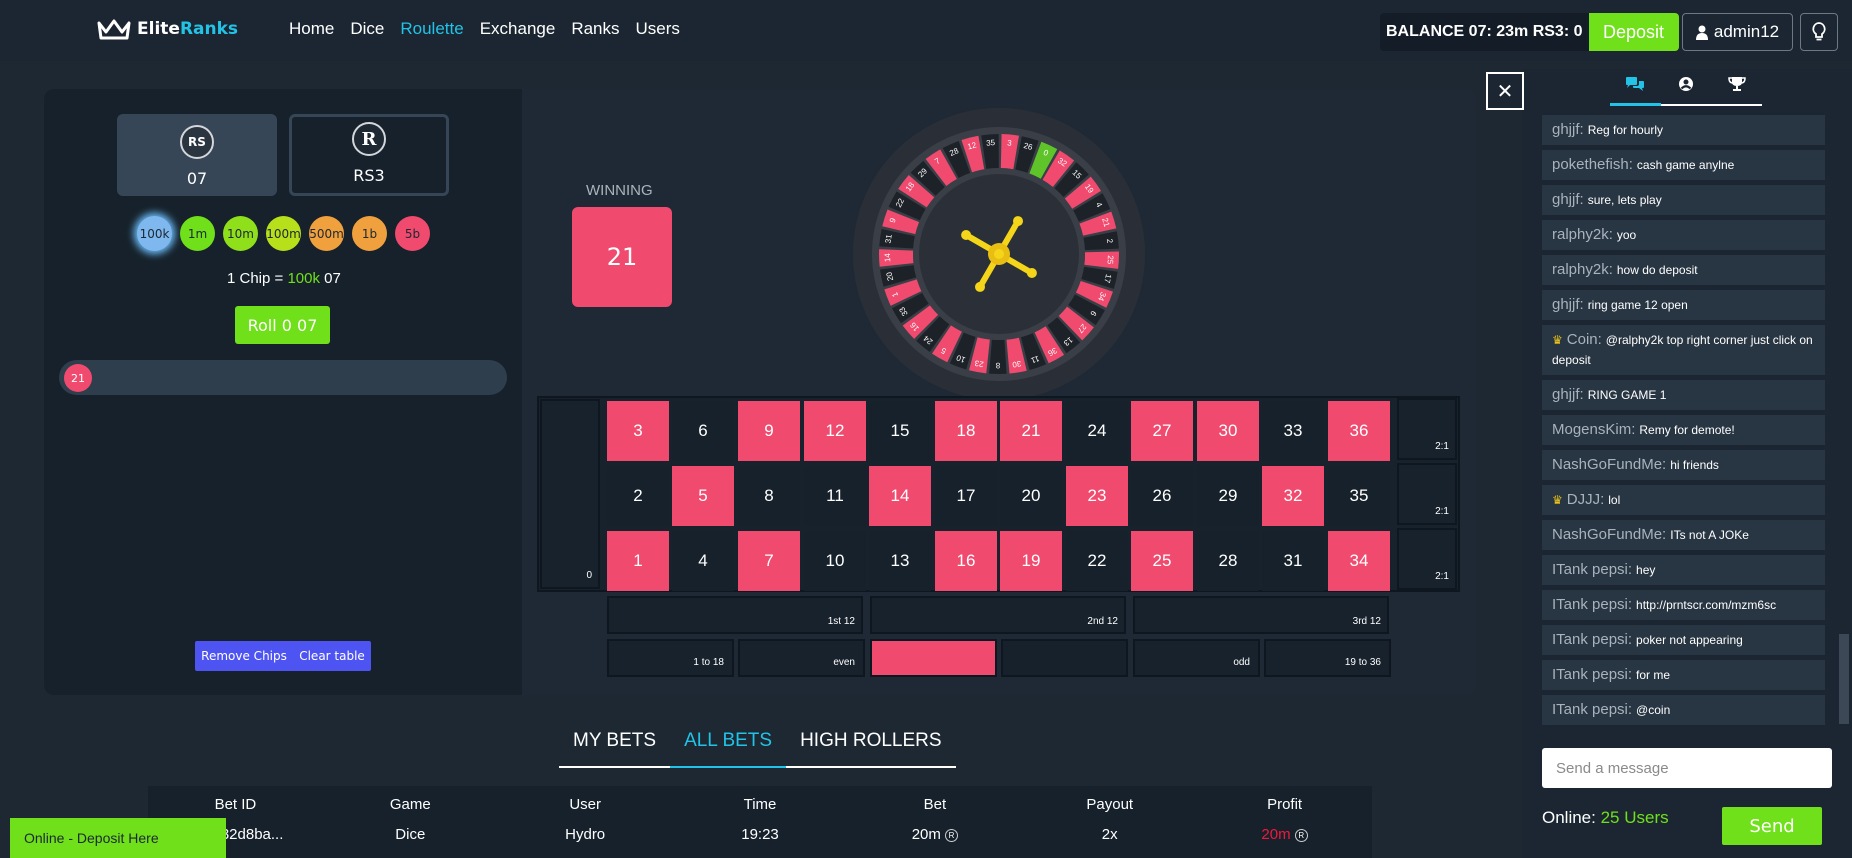 The width and height of the screenshot is (1852, 858). Describe the element at coordinates (369, 233) in the screenshot. I see `chip-1b: 1b` at that location.